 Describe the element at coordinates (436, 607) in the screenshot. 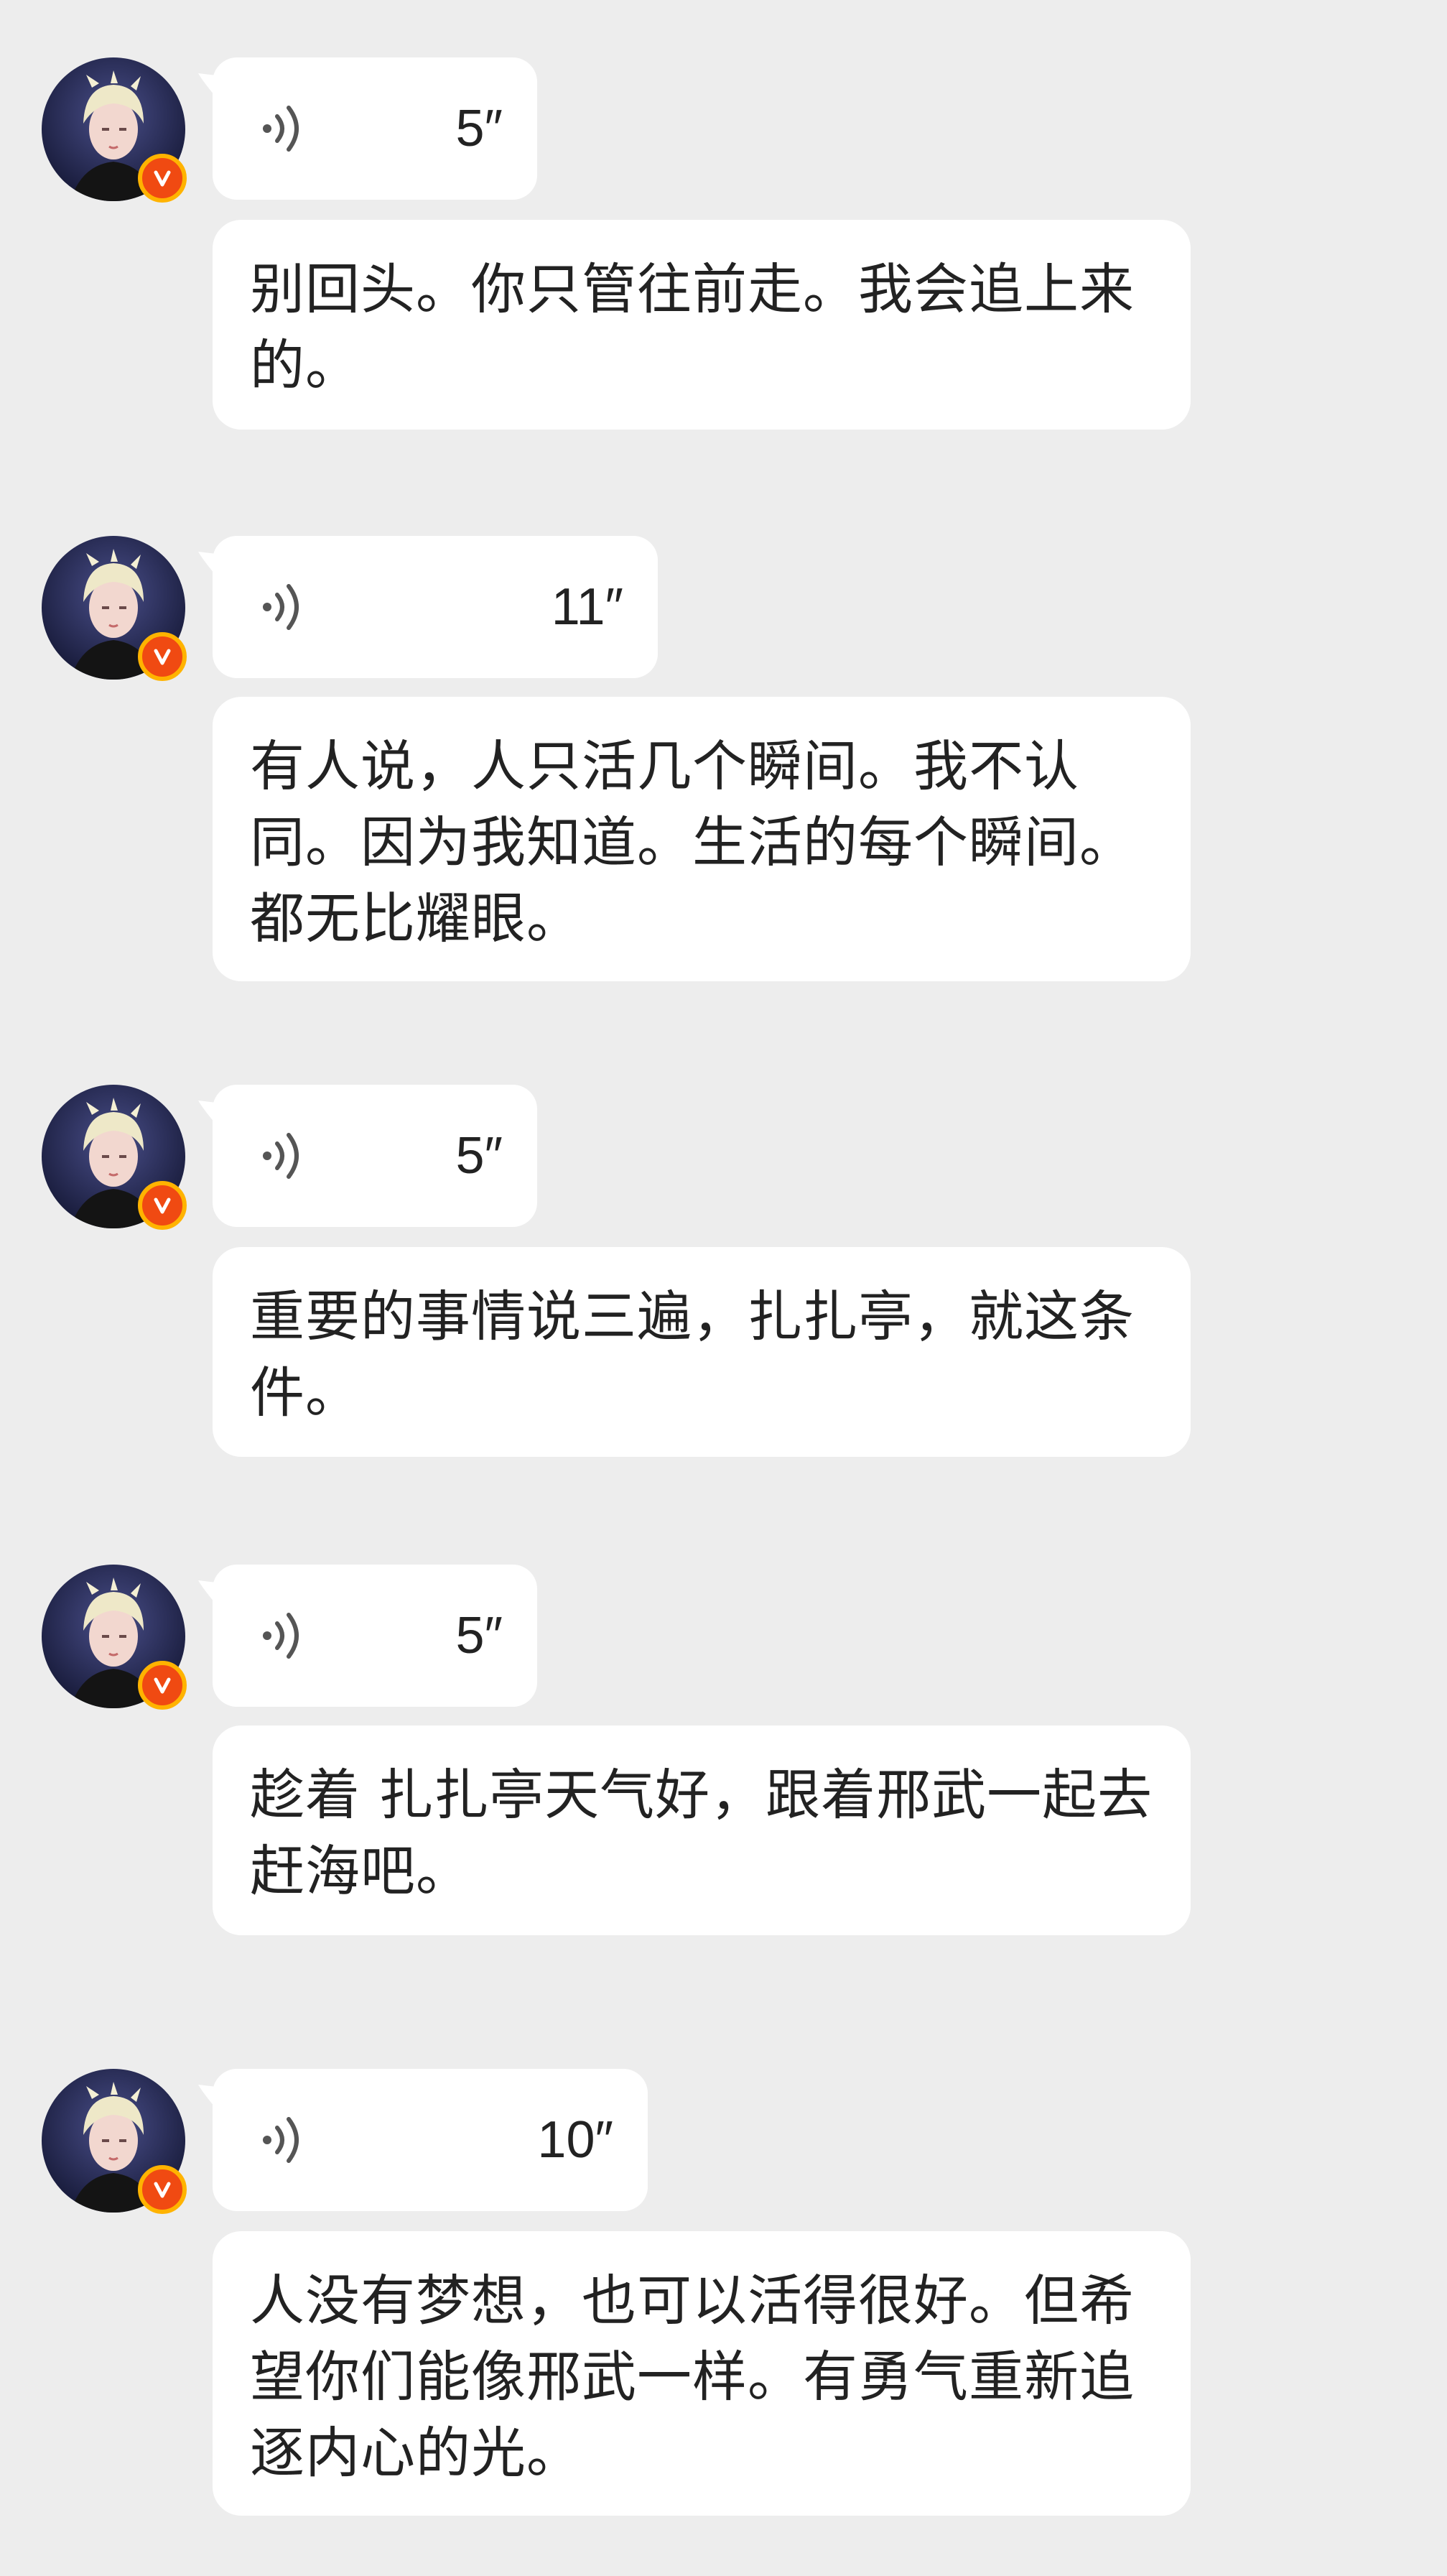

I see `voice-message-bubble: 11″` at that location.